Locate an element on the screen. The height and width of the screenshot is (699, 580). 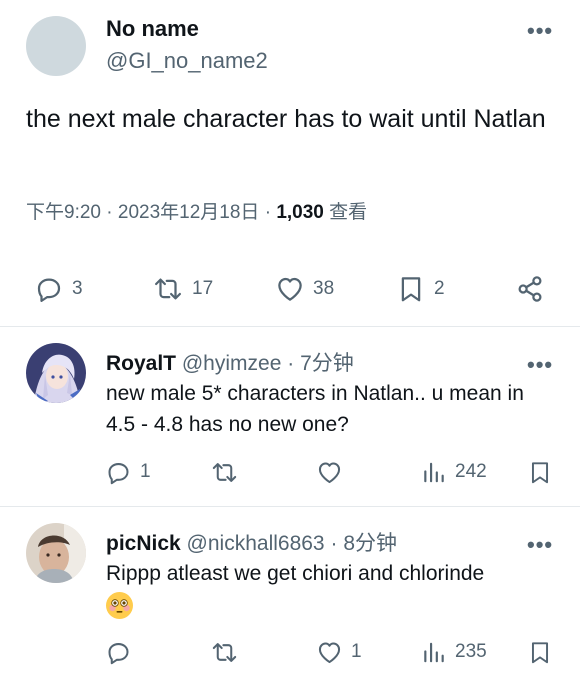
like-button is located at coordinates (329, 472).